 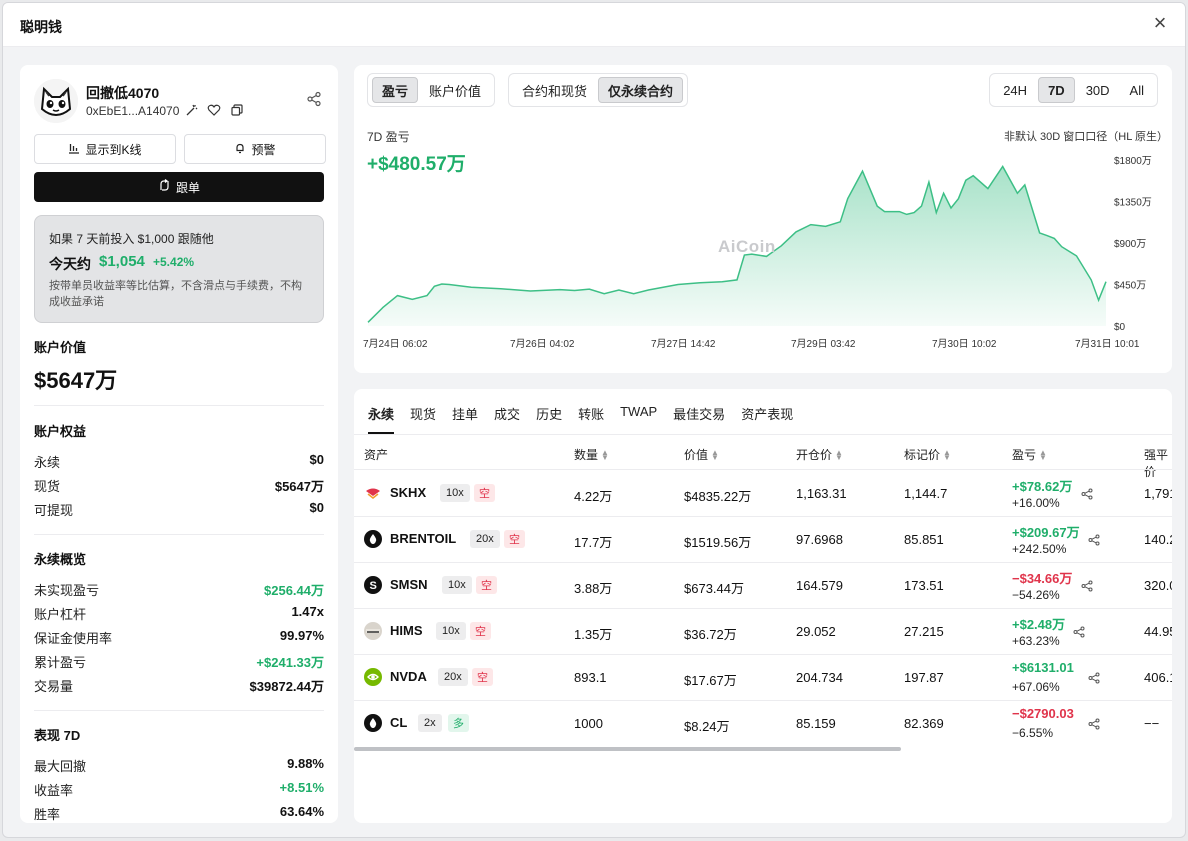 I want to click on positions-tab: 成交, so click(x=507, y=419).